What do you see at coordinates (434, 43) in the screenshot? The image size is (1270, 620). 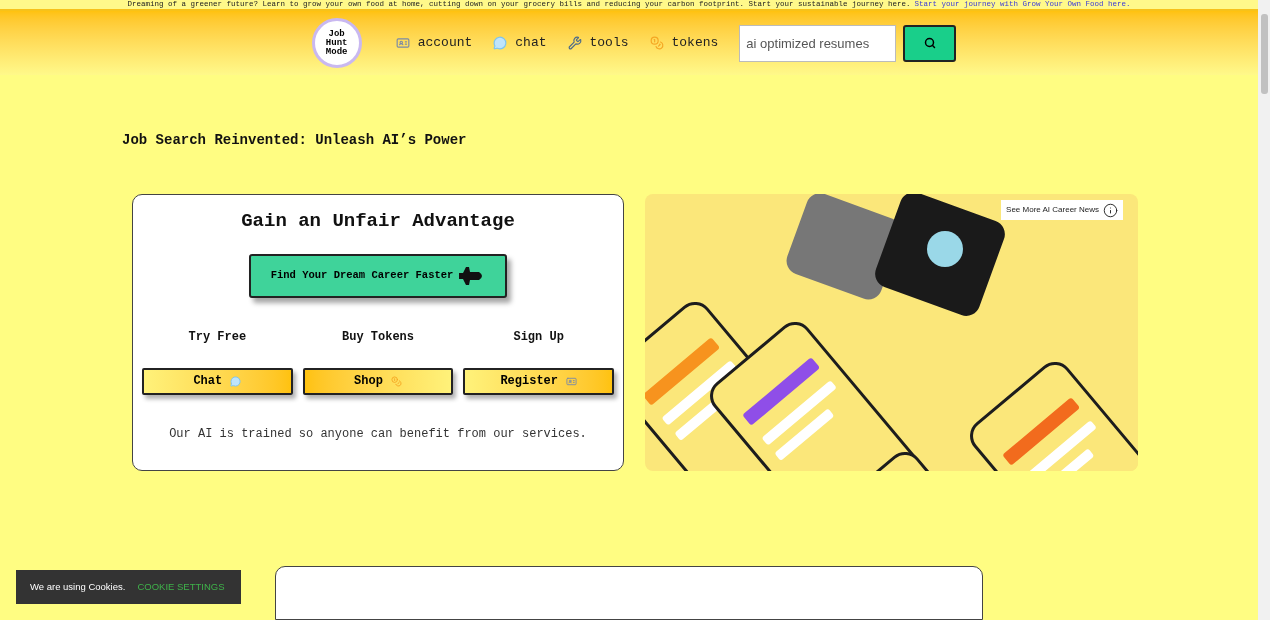 I see `nav-link: account` at bounding box center [434, 43].